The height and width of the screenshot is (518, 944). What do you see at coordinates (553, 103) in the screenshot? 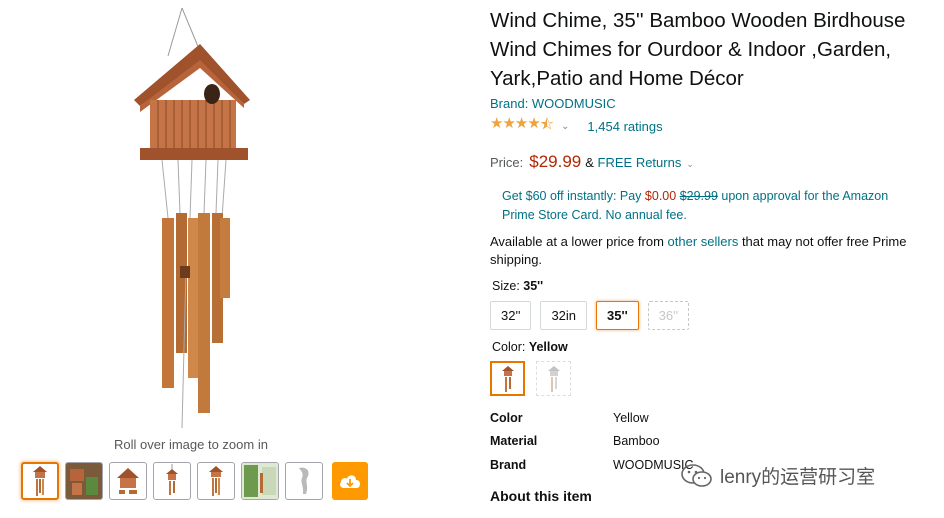
I see `brand-link: Brand: WOODMUSIC` at bounding box center [553, 103].